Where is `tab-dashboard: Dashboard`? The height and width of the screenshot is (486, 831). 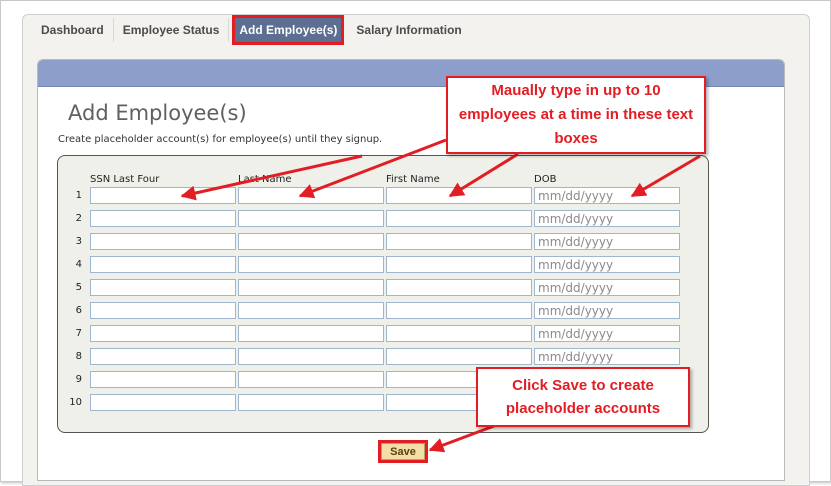 tab-dashboard: Dashboard is located at coordinates (73, 30).